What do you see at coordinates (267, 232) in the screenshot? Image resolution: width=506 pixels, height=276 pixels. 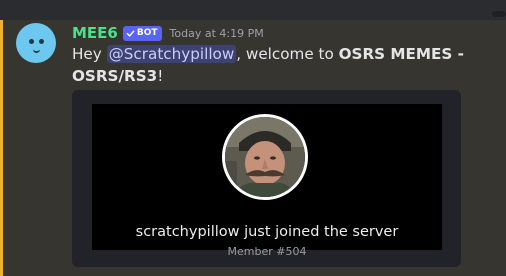 I see `joined-text: scratchypillow just joined the server` at bounding box center [267, 232].